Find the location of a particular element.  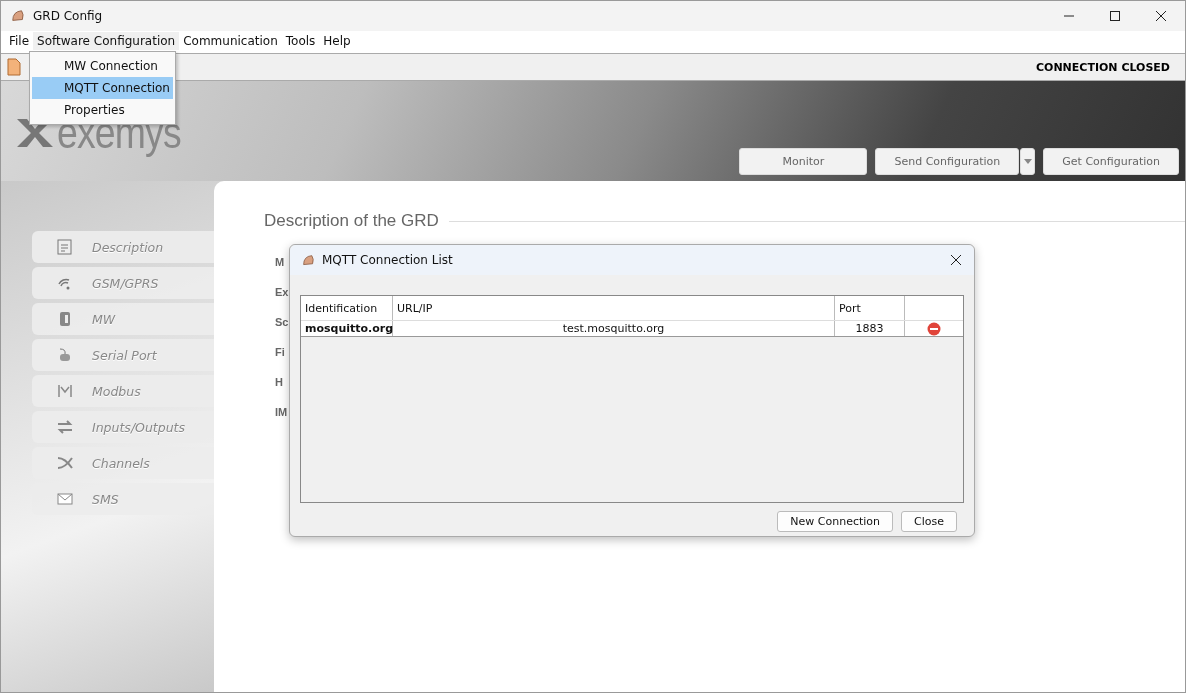

notepad-icon is located at coordinates (65, 247).